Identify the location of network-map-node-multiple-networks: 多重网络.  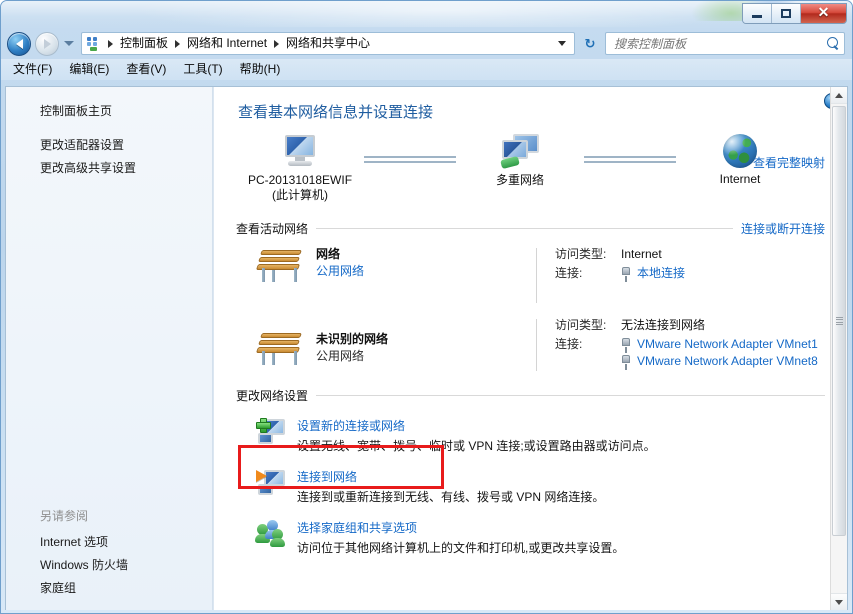
(520, 160).